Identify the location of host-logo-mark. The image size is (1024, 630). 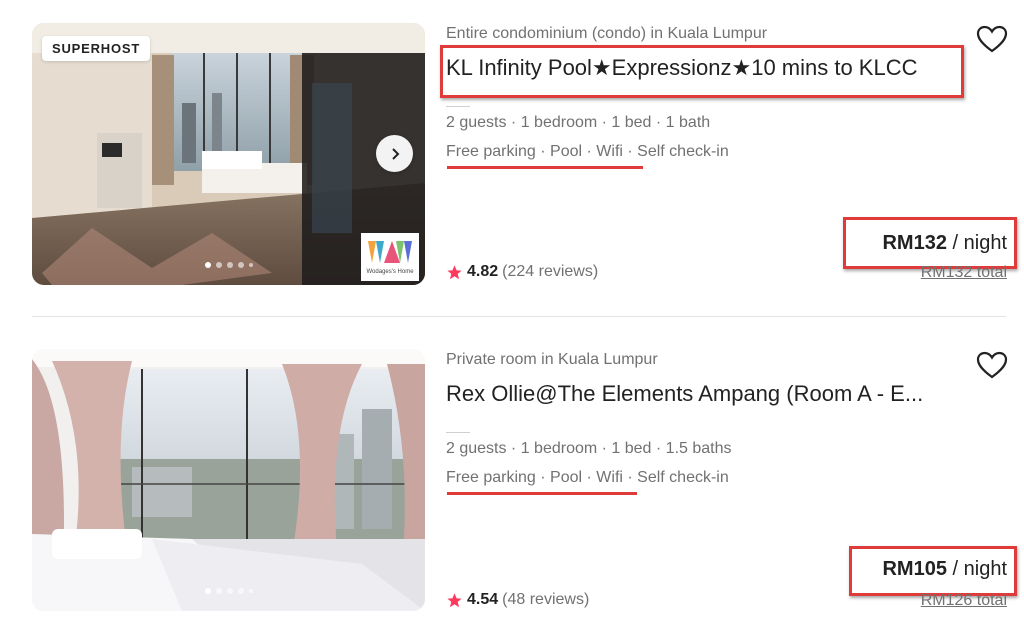
(390, 252).